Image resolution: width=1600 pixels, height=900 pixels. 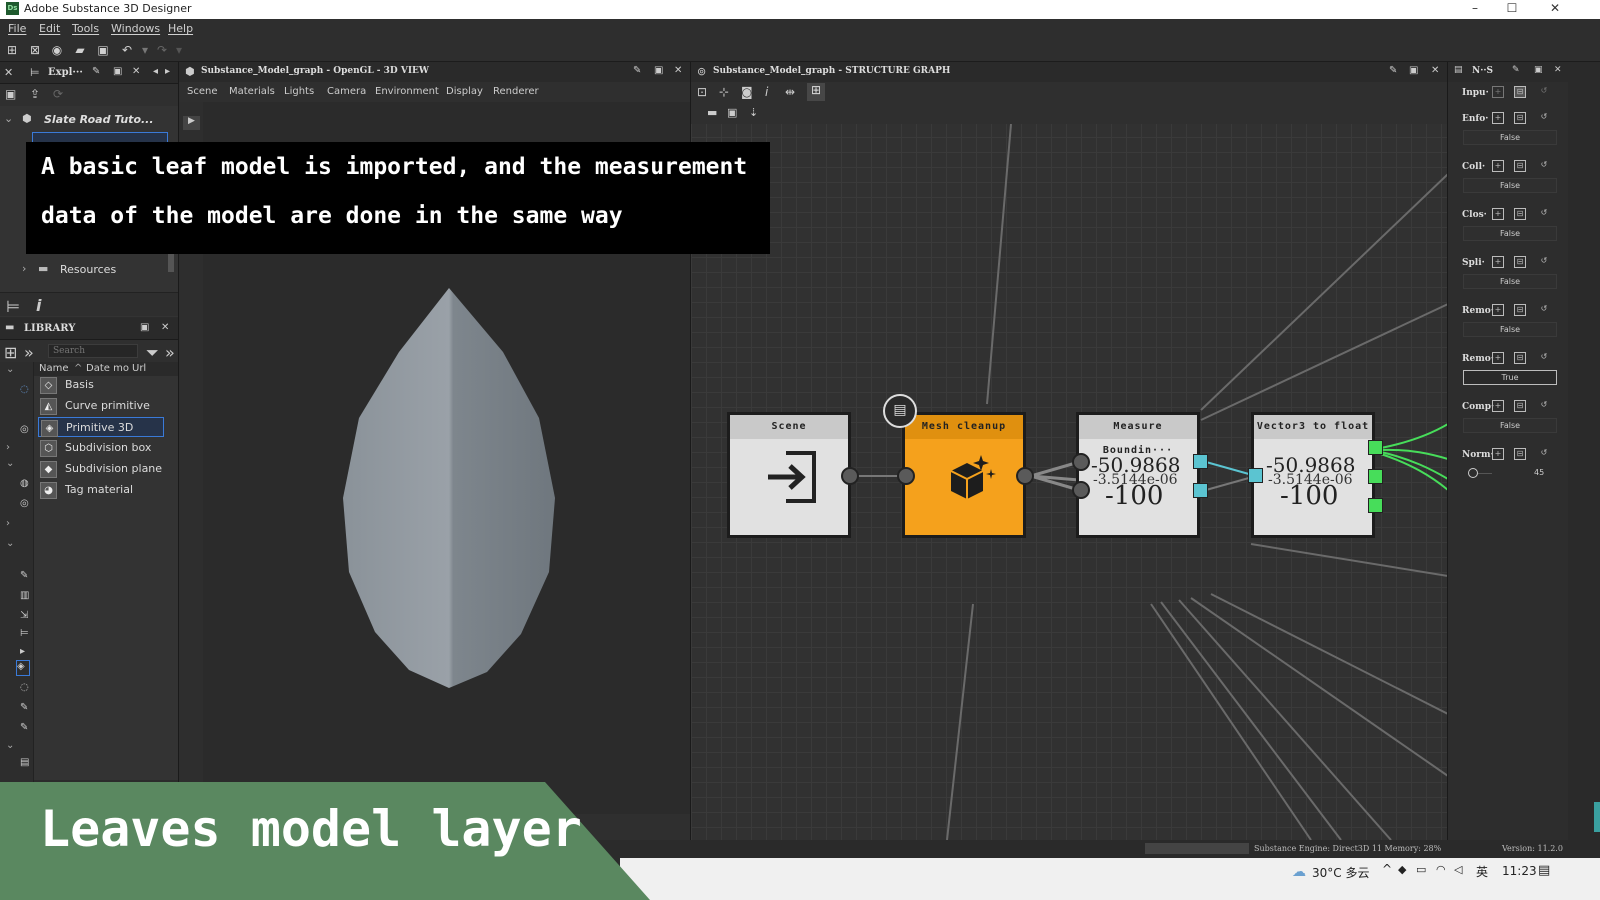 I want to click on library-add-icon: ⊞, so click(x=10, y=352).